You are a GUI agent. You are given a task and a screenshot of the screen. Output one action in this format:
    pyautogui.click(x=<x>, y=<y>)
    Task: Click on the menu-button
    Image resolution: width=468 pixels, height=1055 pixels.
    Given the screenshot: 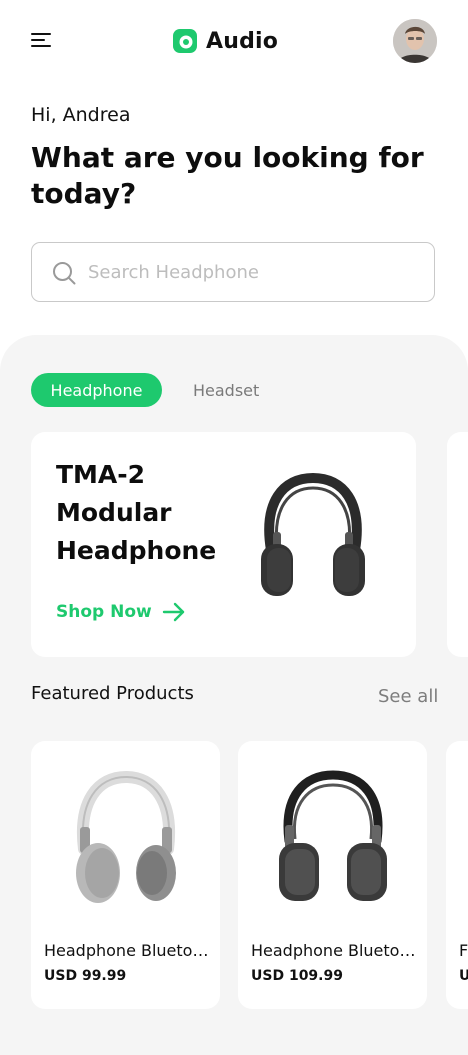 What is the action you would take?
    pyautogui.click(x=43, y=40)
    